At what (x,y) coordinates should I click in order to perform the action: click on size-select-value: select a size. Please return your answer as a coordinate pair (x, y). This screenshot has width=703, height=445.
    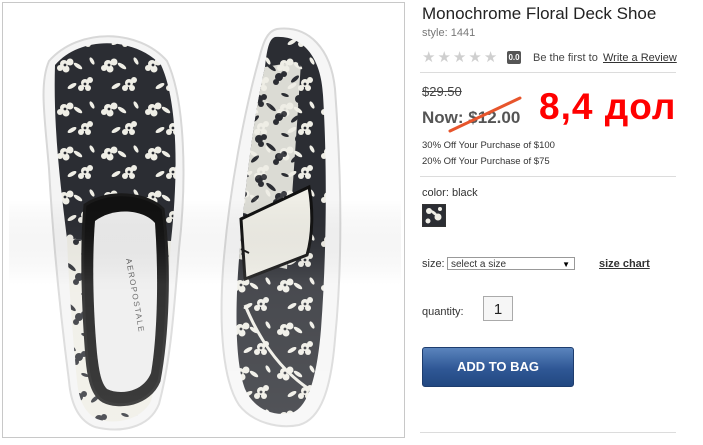
    Looking at the image, I should click on (479, 264).